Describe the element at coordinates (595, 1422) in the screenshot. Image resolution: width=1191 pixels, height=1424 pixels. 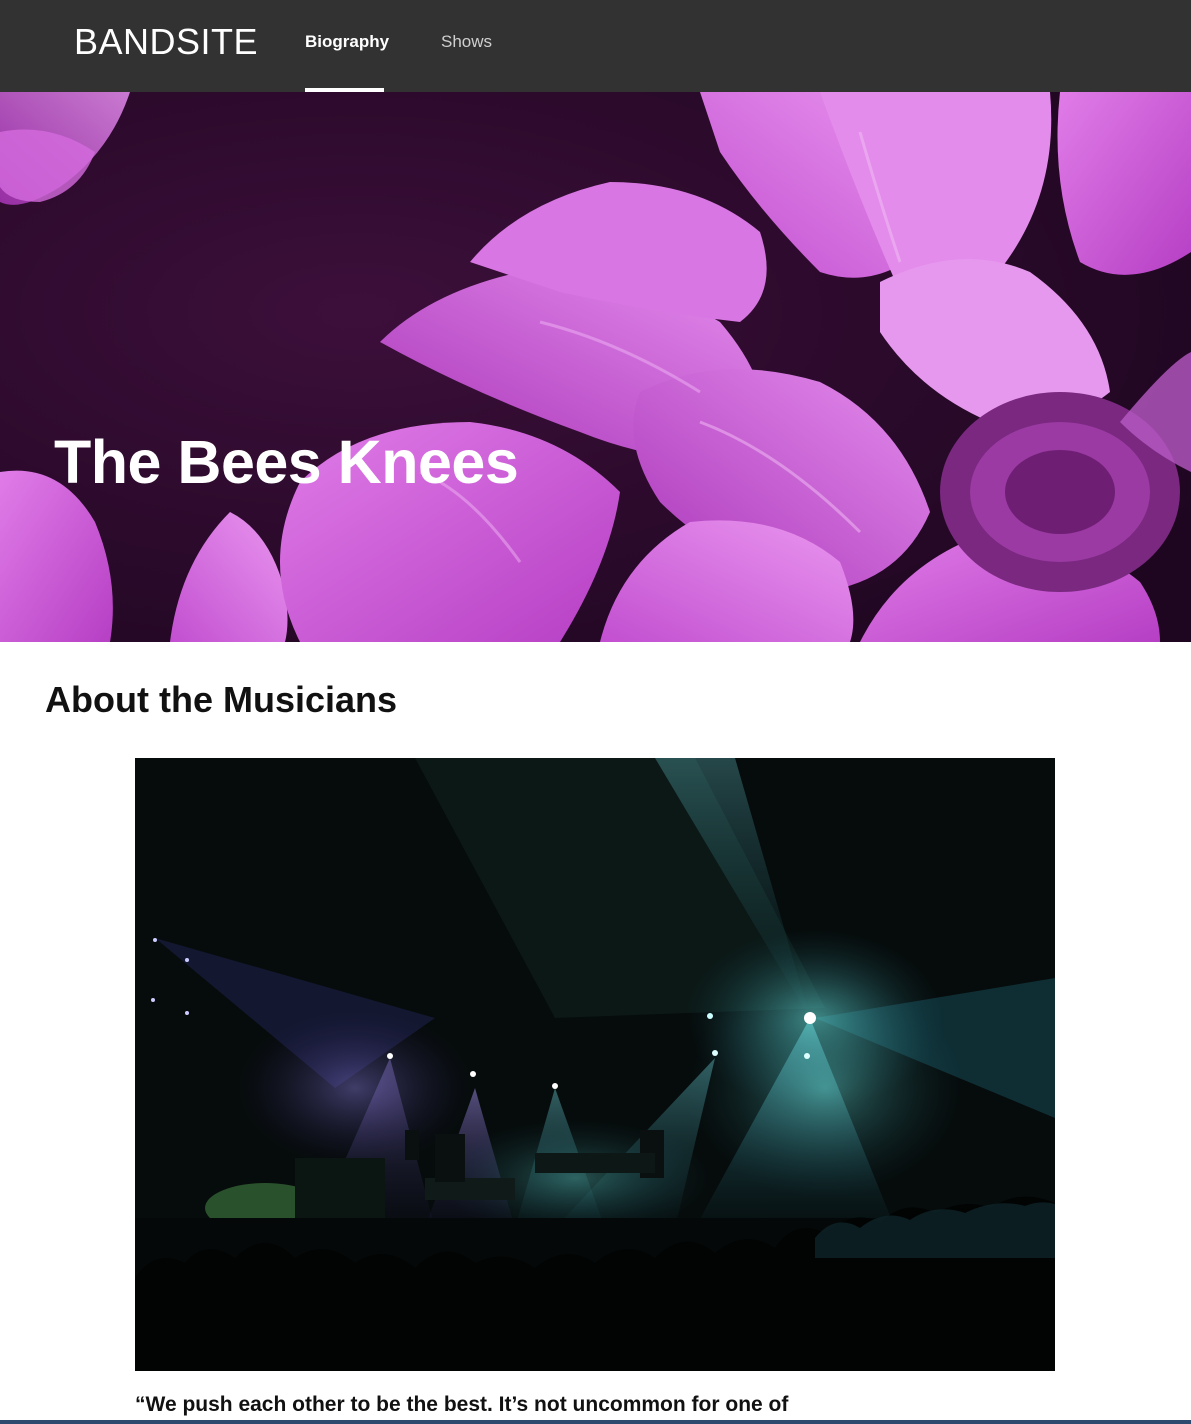
I see `bottom-border` at that location.